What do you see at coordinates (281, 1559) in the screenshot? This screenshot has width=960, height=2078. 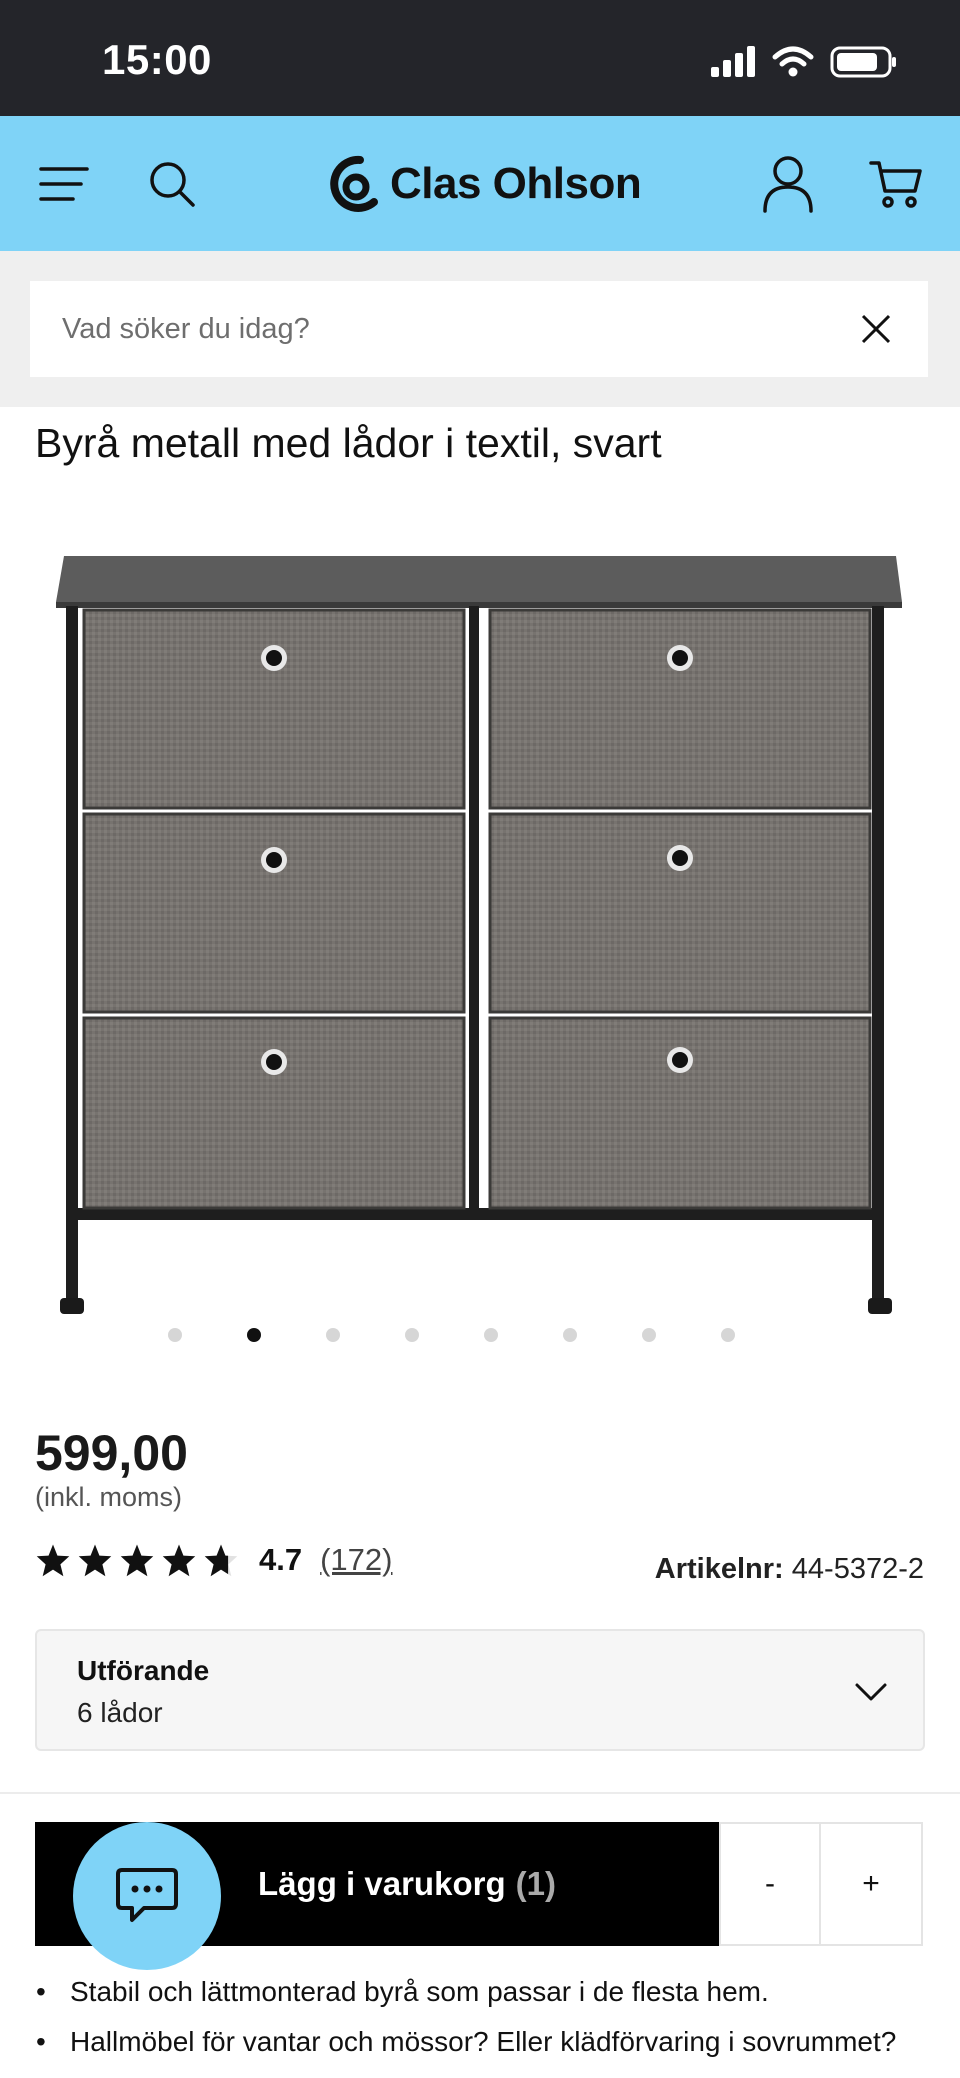 I see `rating-value: 4.7` at bounding box center [281, 1559].